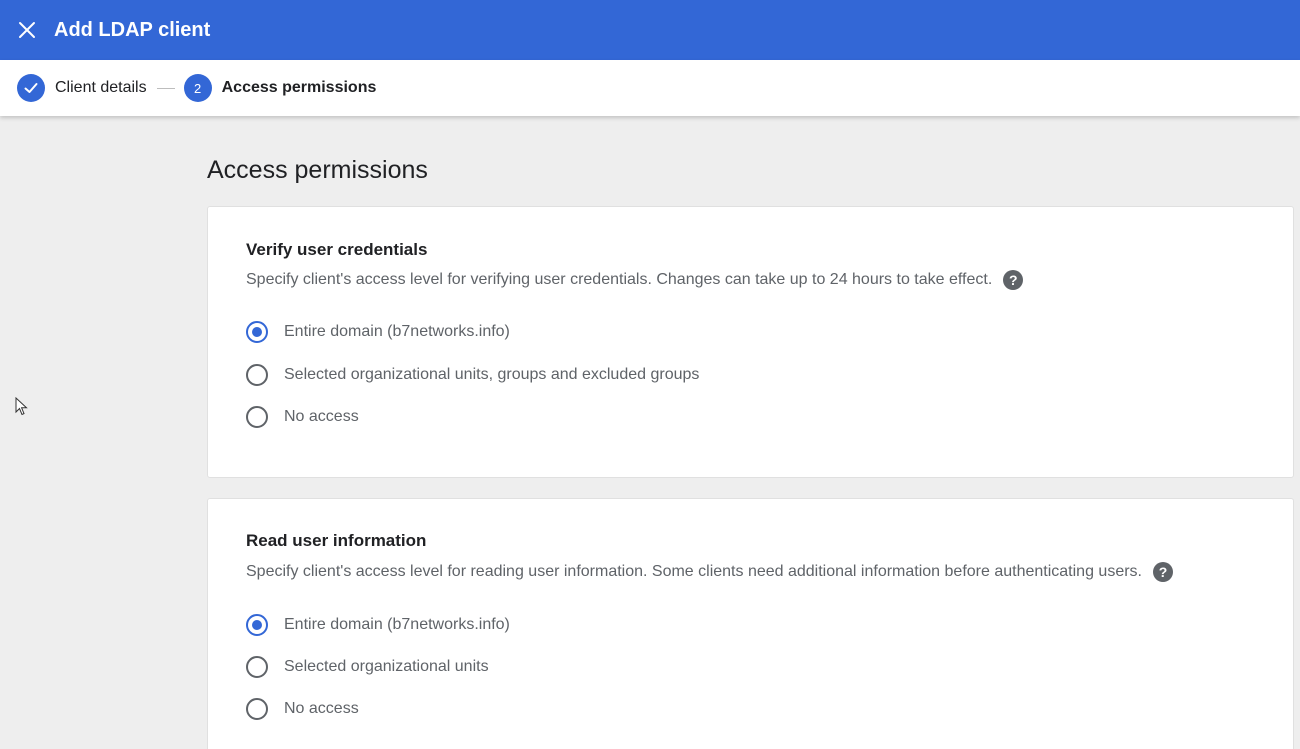  I want to click on step-client-details: Client details, so click(82, 88).